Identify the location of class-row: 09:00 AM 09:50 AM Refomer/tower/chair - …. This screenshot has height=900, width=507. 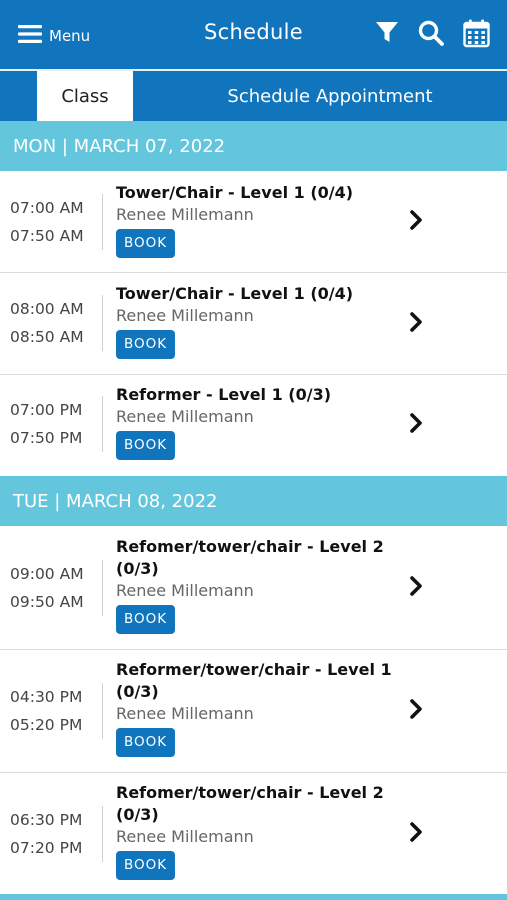
(253, 588).